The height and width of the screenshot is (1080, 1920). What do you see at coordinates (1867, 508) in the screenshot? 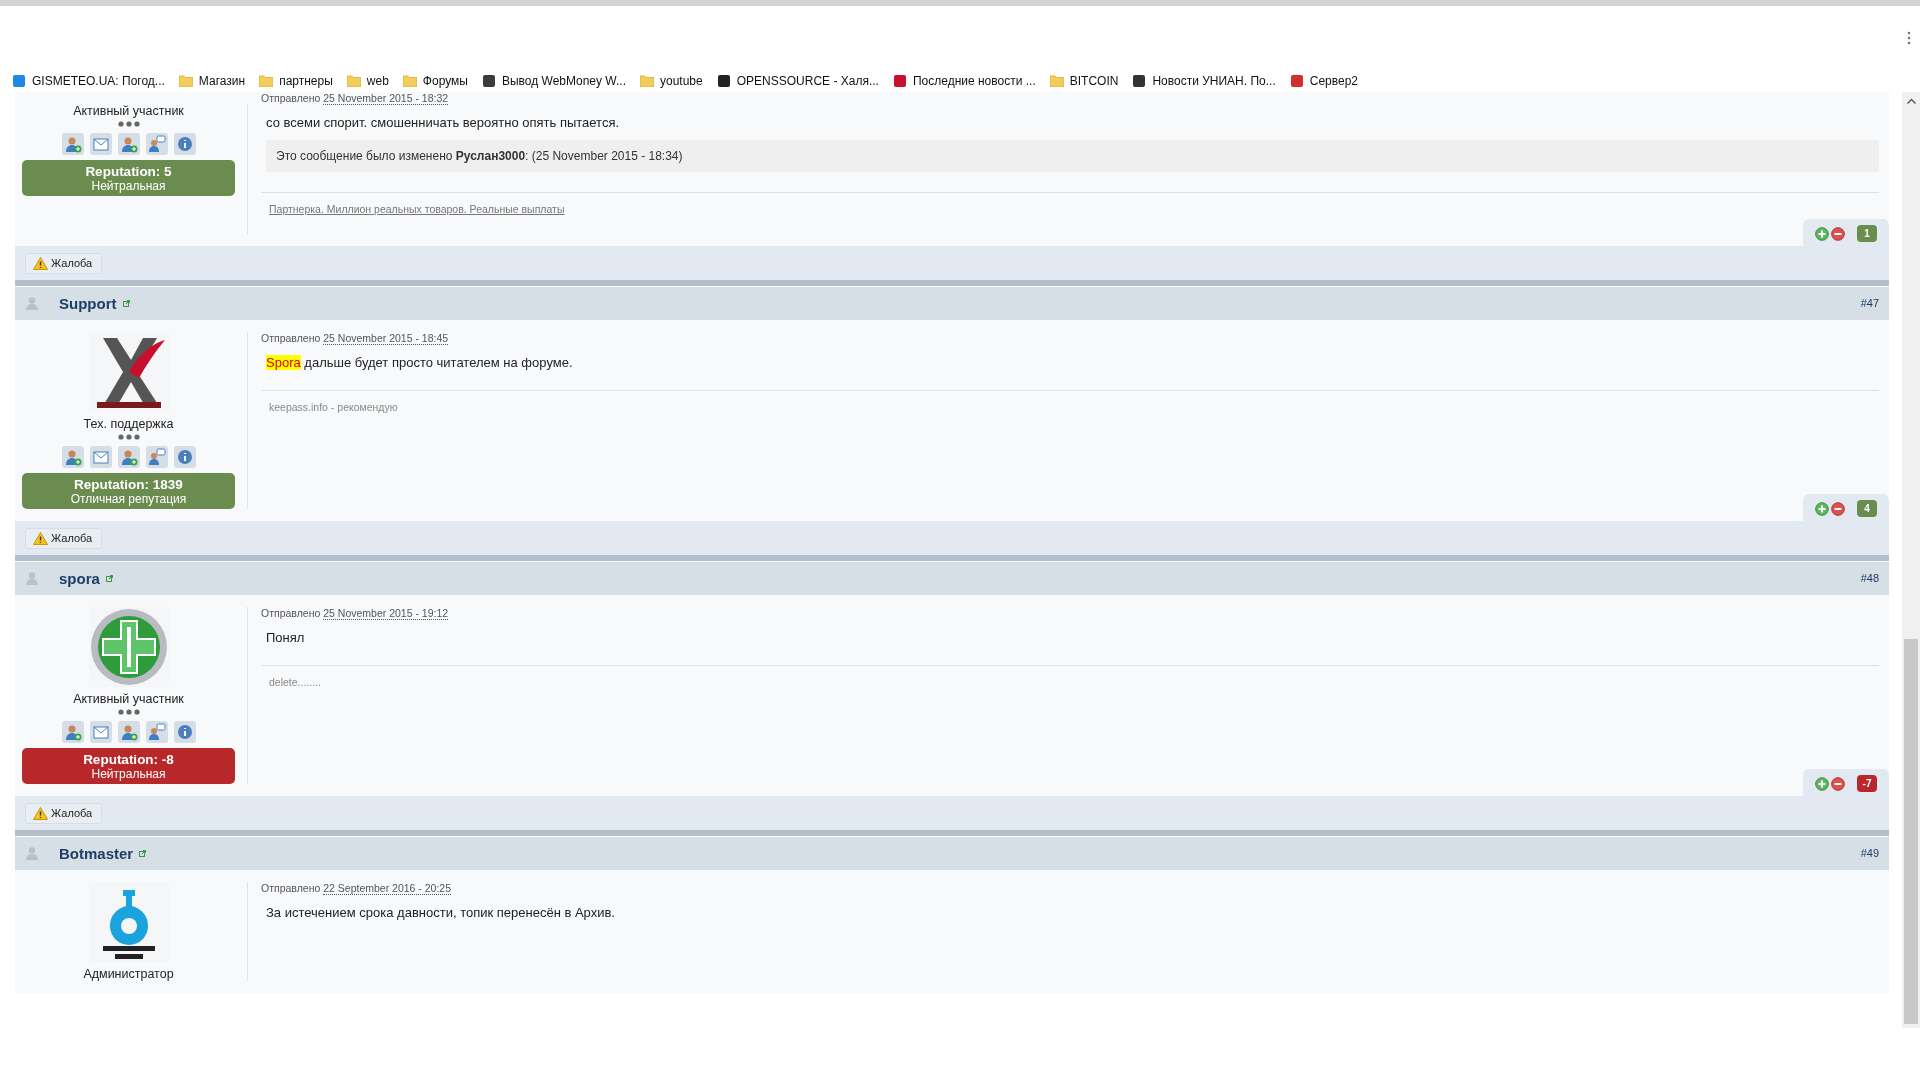
I see `vote-count: 4` at bounding box center [1867, 508].